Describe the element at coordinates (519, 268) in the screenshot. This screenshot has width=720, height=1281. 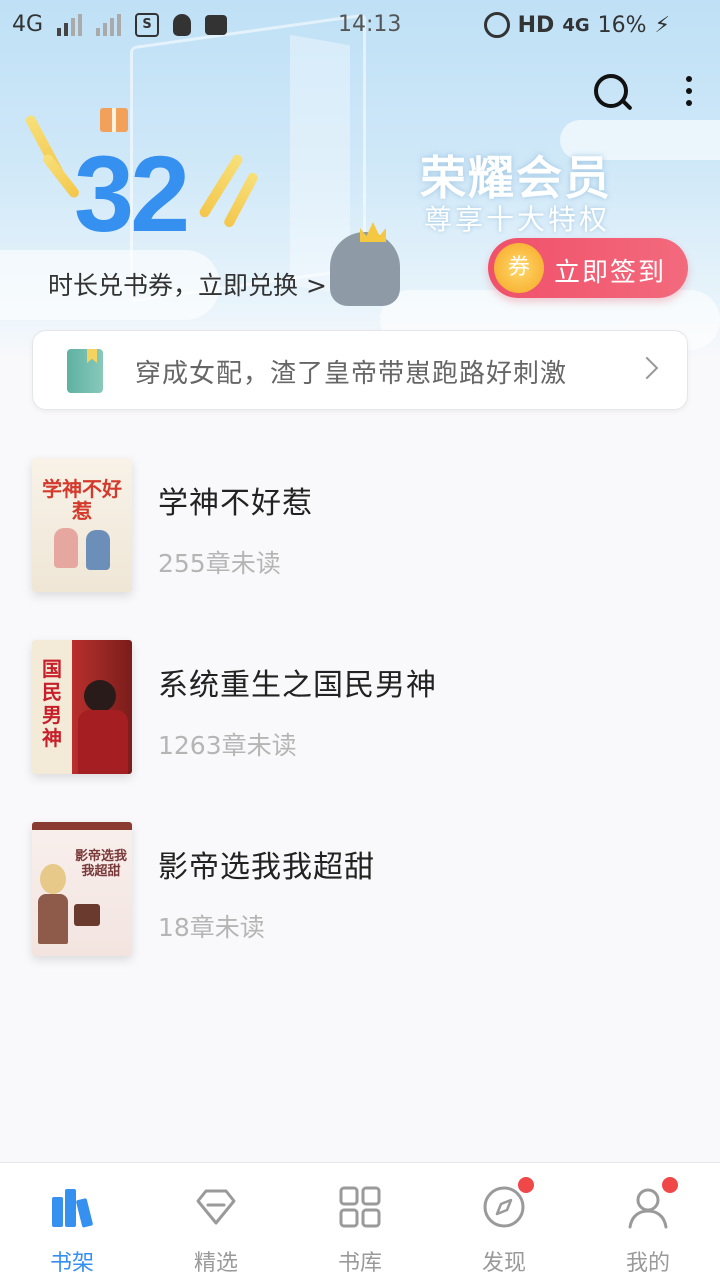
I see `coupon-coin-icon: 券` at that location.